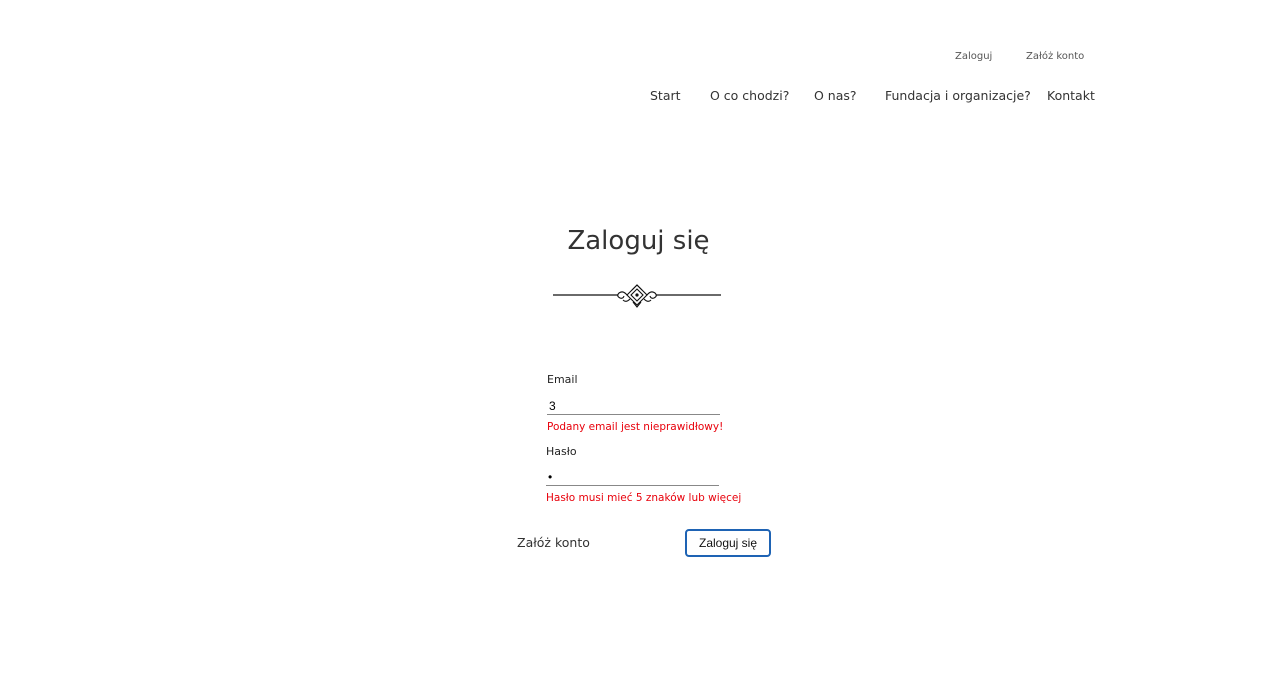 This screenshot has width=1277, height=689. What do you see at coordinates (665, 95) in the screenshot?
I see `nav-item-start: Start` at bounding box center [665, 95].